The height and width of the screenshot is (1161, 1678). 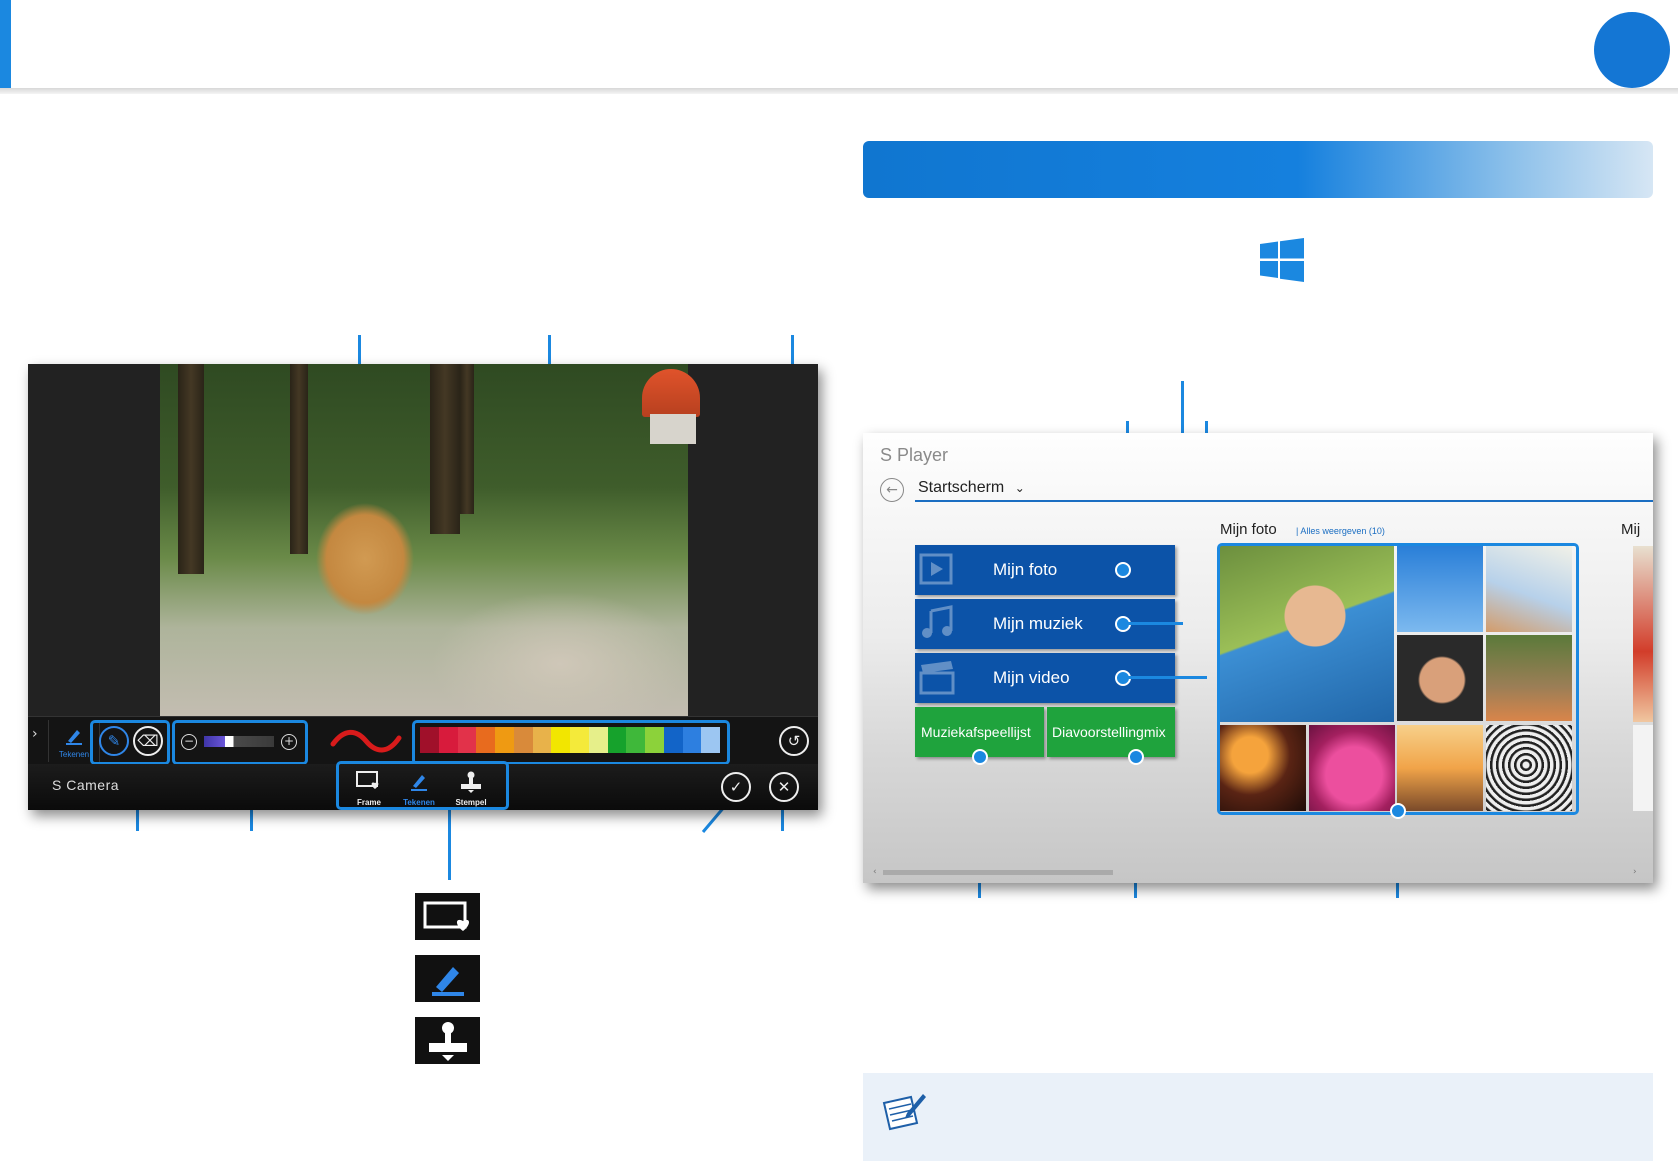 I want to click on music-note-icon, so click(x=937, y=621).